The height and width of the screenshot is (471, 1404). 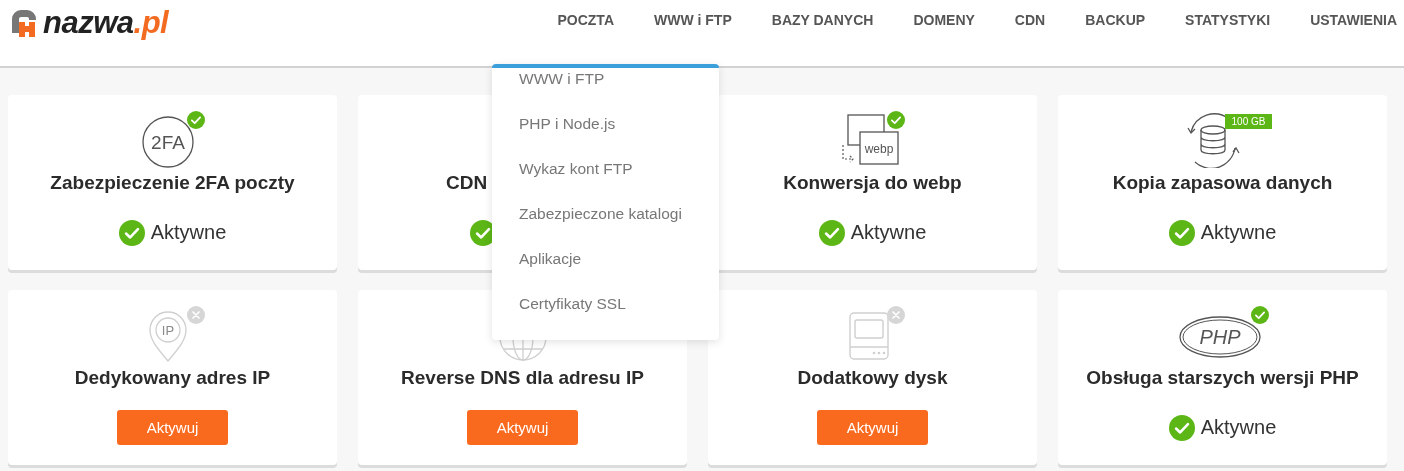 What do you see at coordinates (1222, 183) in the screenshot?
I see `card-title: Kopia zapasowa danych` at bounding box center [1222, 183].